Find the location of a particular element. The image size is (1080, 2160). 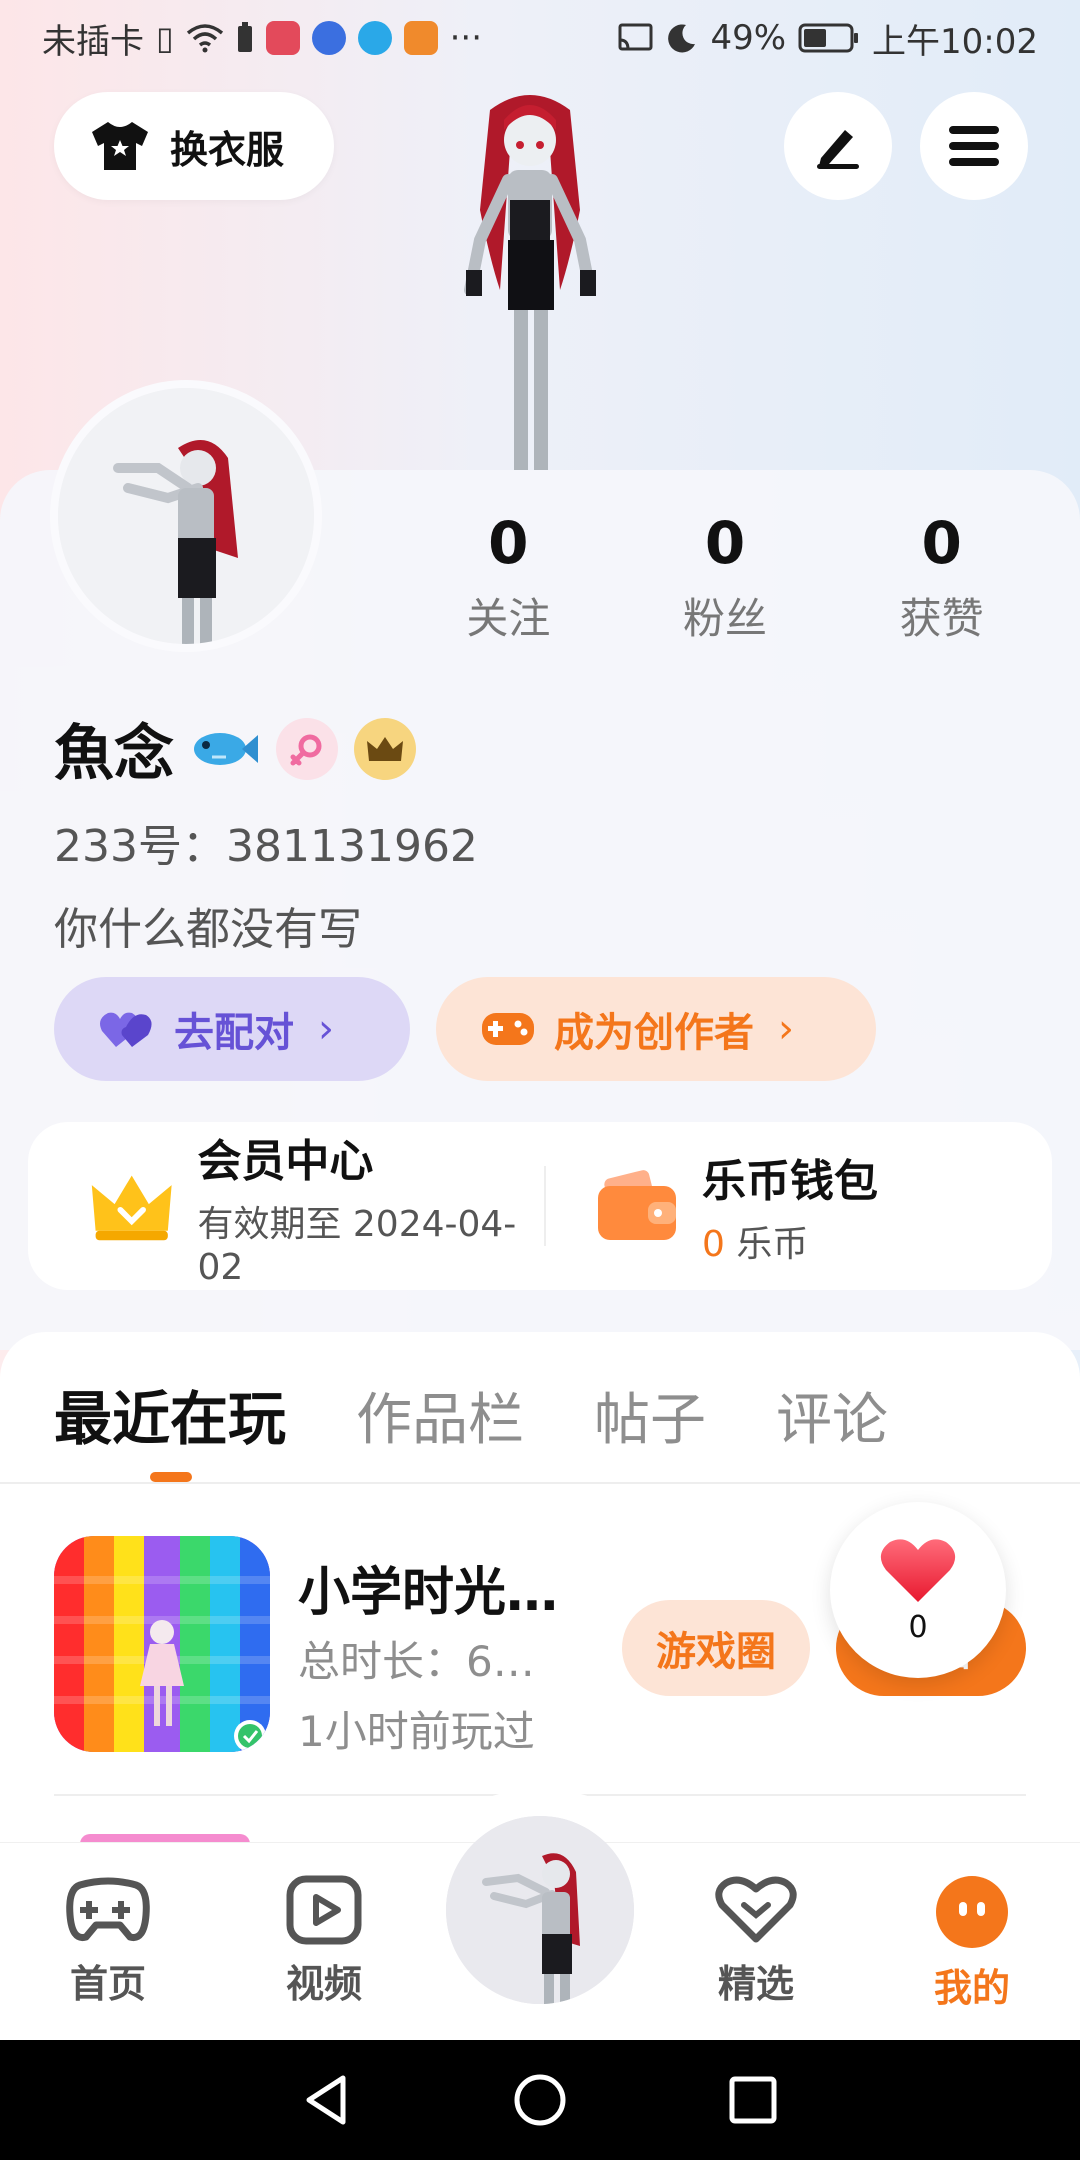

nav-home-label: 首页 is located at coordinates (107, 1984).